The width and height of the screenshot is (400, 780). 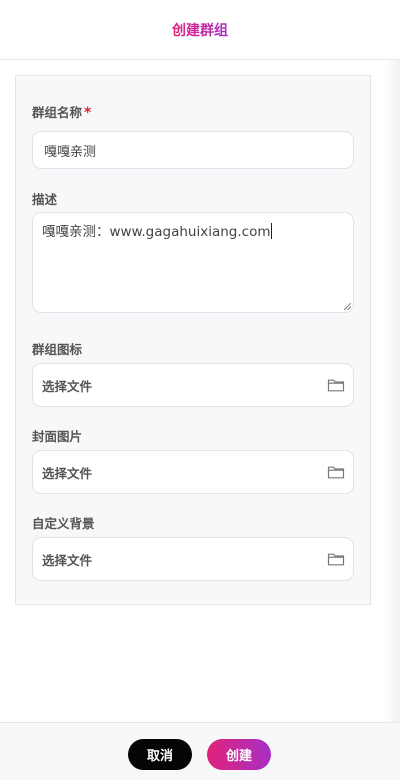 What do you see at coordinates (88, 113) in the screenshot?
I see `required-mark: *` at bounding box center [88, 113].